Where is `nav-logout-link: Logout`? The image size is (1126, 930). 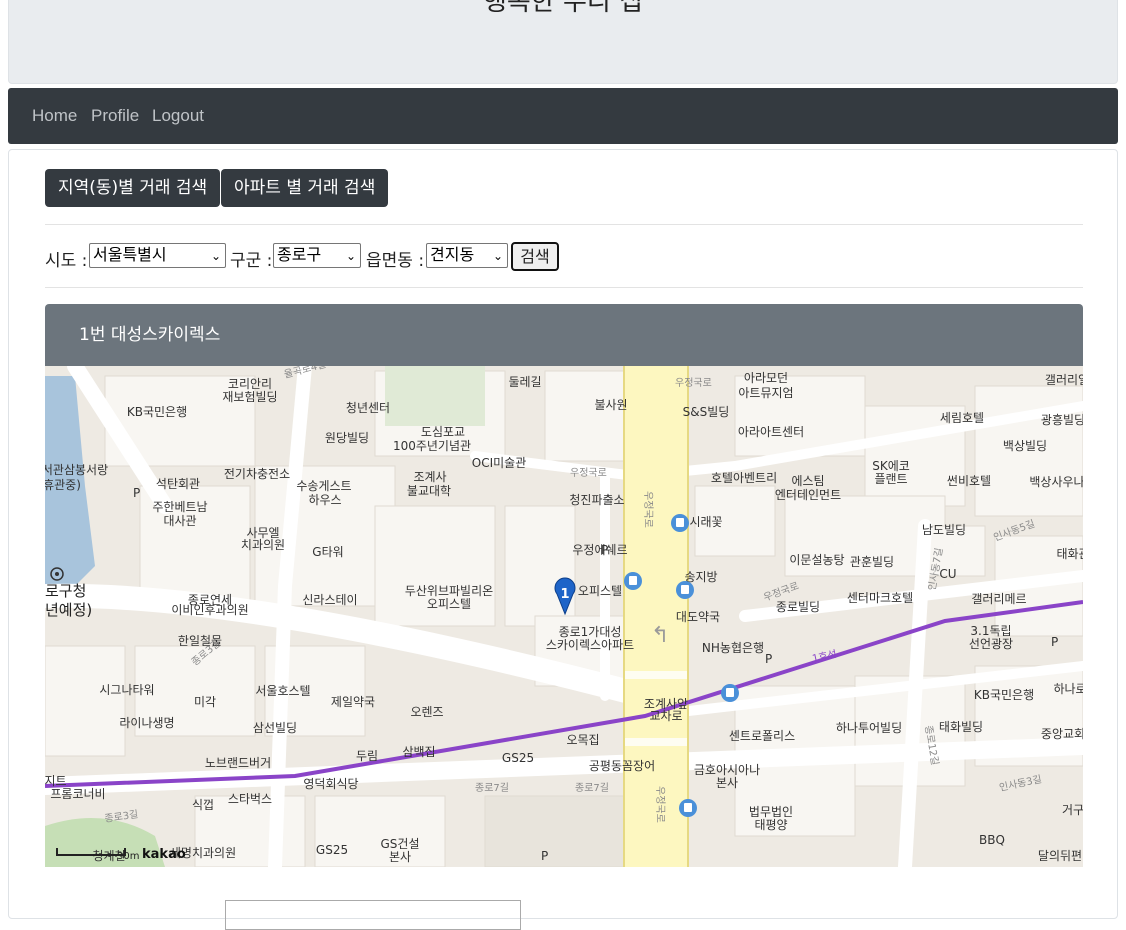 nav-logout-link: Logout is located at coordinates (178, 116).